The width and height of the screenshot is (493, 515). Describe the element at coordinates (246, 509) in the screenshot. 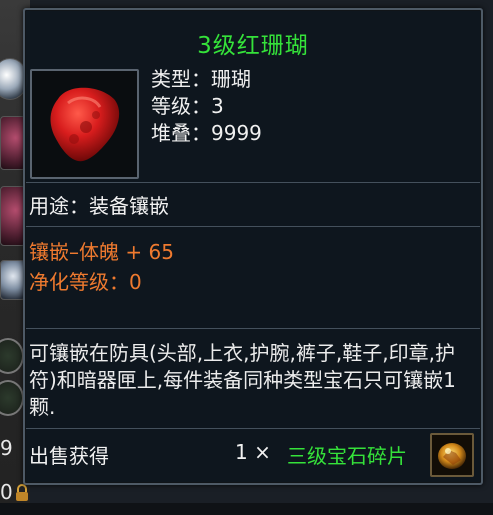

I see `background-bar` at that location.